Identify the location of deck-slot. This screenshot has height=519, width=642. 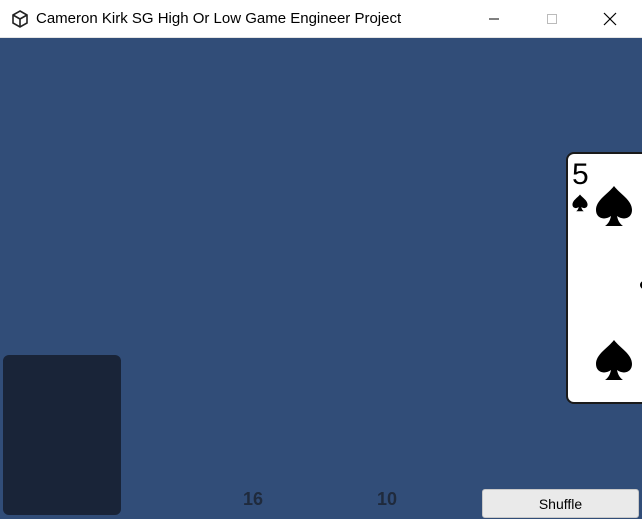
(62, 435).